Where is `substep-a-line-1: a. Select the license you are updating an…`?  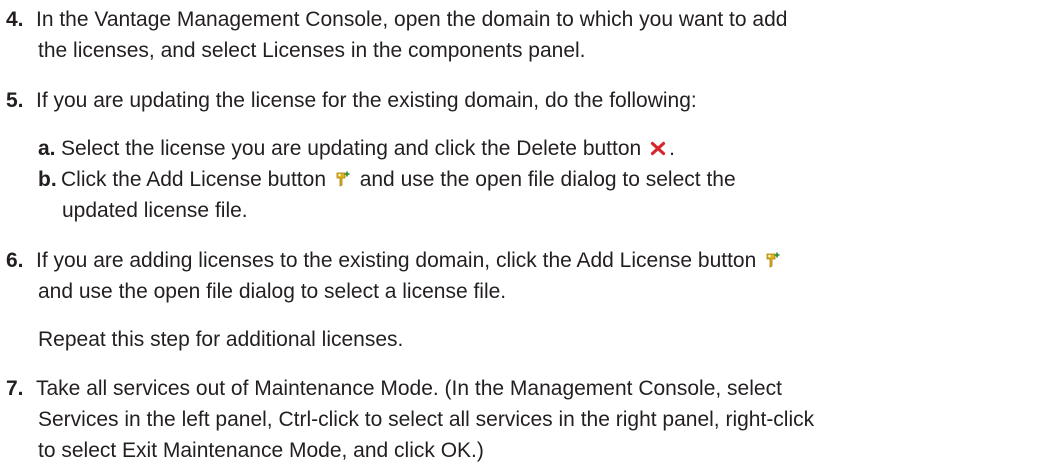
substep-a-line-1: a. Select the license you are updating an… is located at coordinates (543, 148).